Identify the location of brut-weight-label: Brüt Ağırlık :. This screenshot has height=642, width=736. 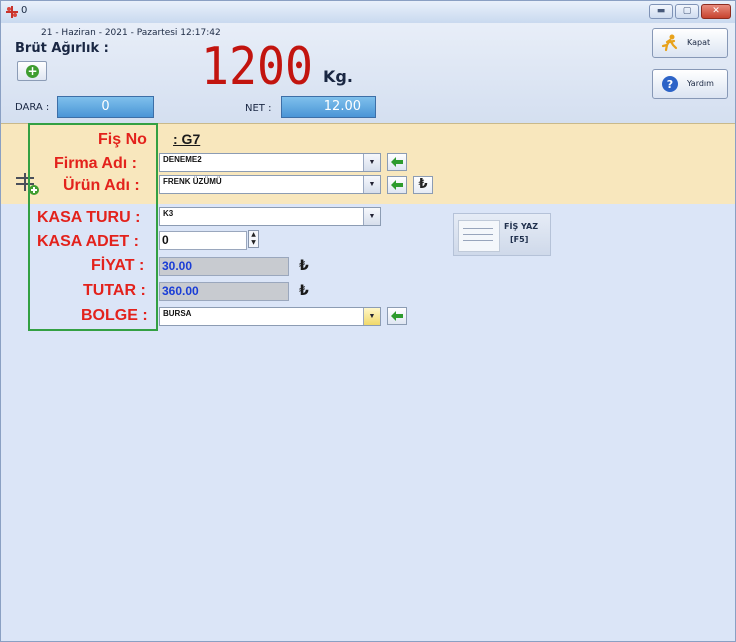
(62, 48).